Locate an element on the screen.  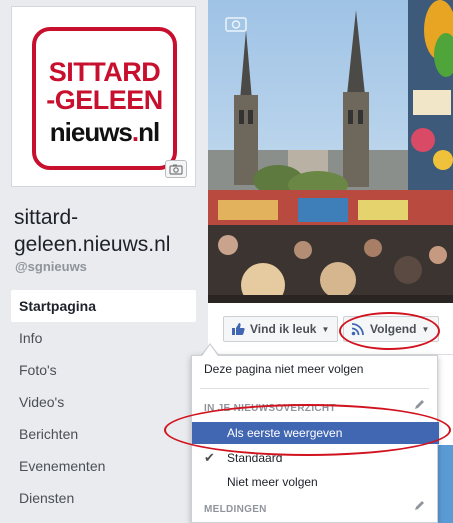
side-panel-partial-blue is located at coordinates (445, 484).